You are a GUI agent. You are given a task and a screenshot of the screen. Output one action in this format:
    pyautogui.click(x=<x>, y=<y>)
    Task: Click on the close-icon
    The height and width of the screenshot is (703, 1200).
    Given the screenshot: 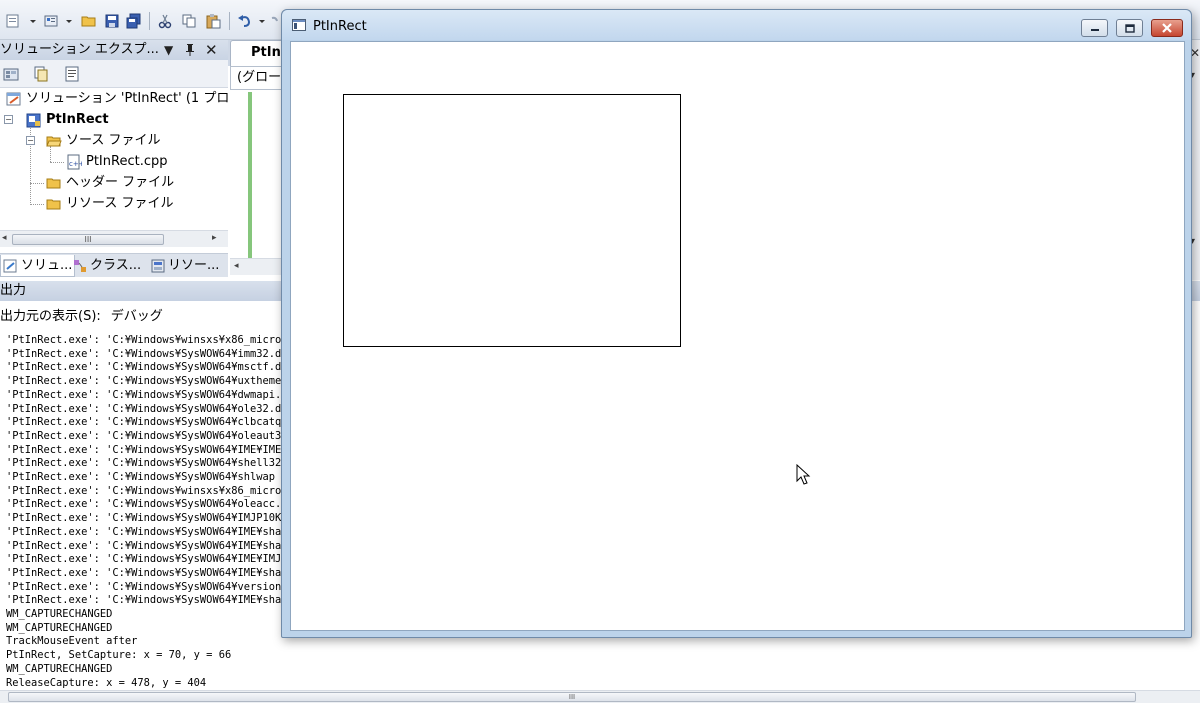 What is the action you would take?
    pyautogui.click(x=1167, y=28)
    